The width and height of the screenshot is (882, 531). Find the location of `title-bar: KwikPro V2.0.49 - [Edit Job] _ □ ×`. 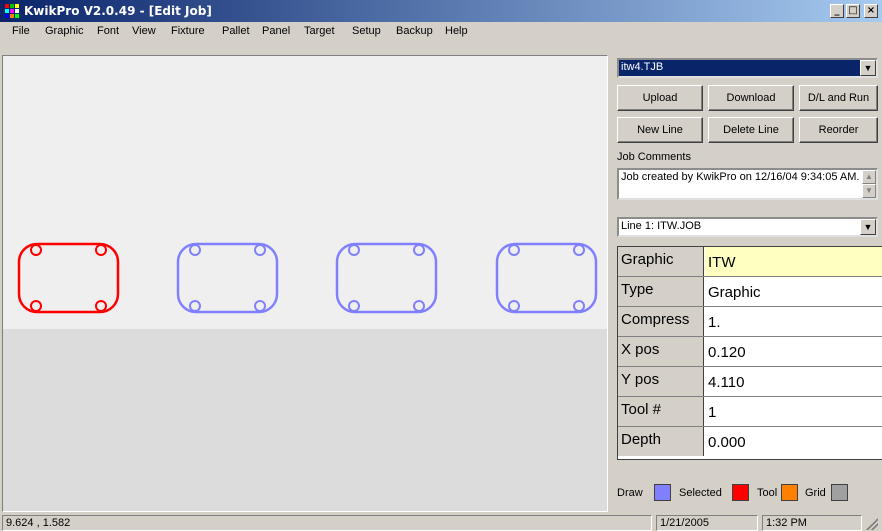

title-bar: KwikPro V2.0.49 - [Edit Job] _ □ × is located at coordinates (441, 11).